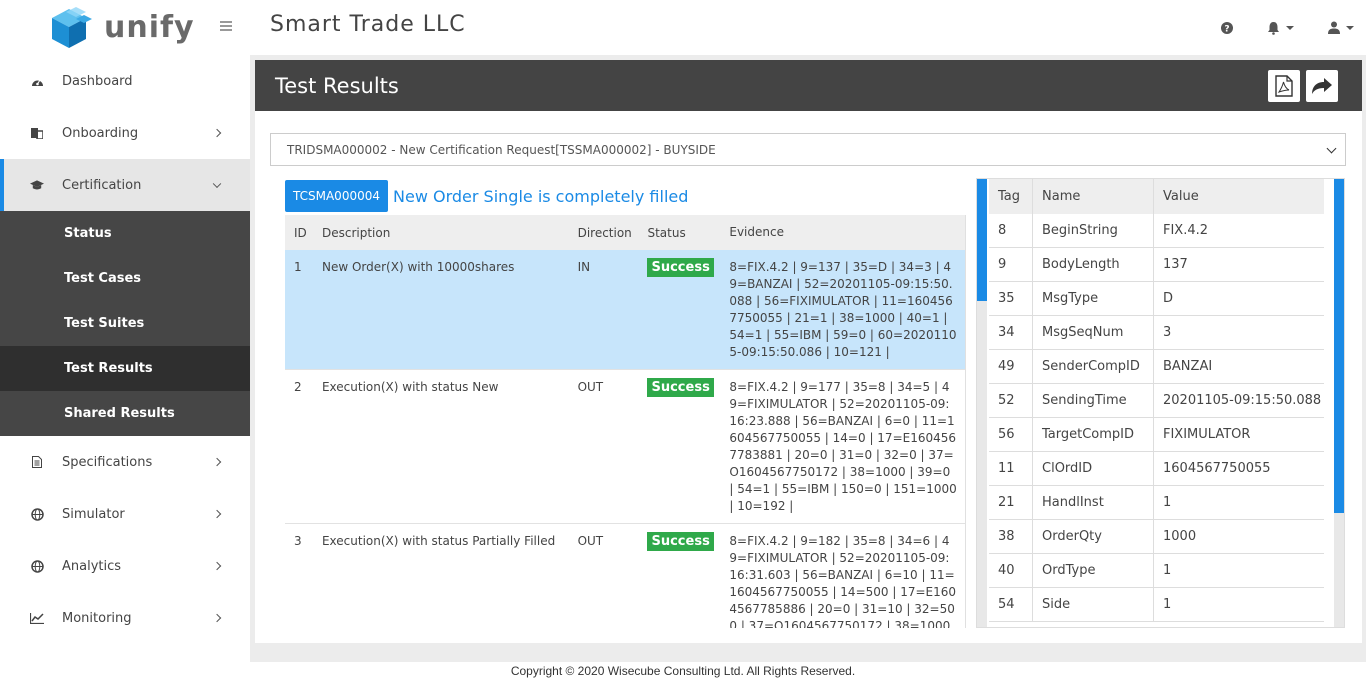 The height and width of the screenshot is (680, 1366). Describe the element at coordinates (37, 462) in the screenshot. I see `document-icon` at that location.